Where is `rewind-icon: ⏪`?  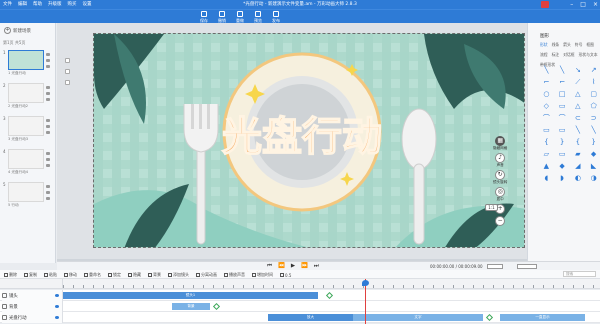
rewind-icon: ⏪ is located at coordinates (281, 266).